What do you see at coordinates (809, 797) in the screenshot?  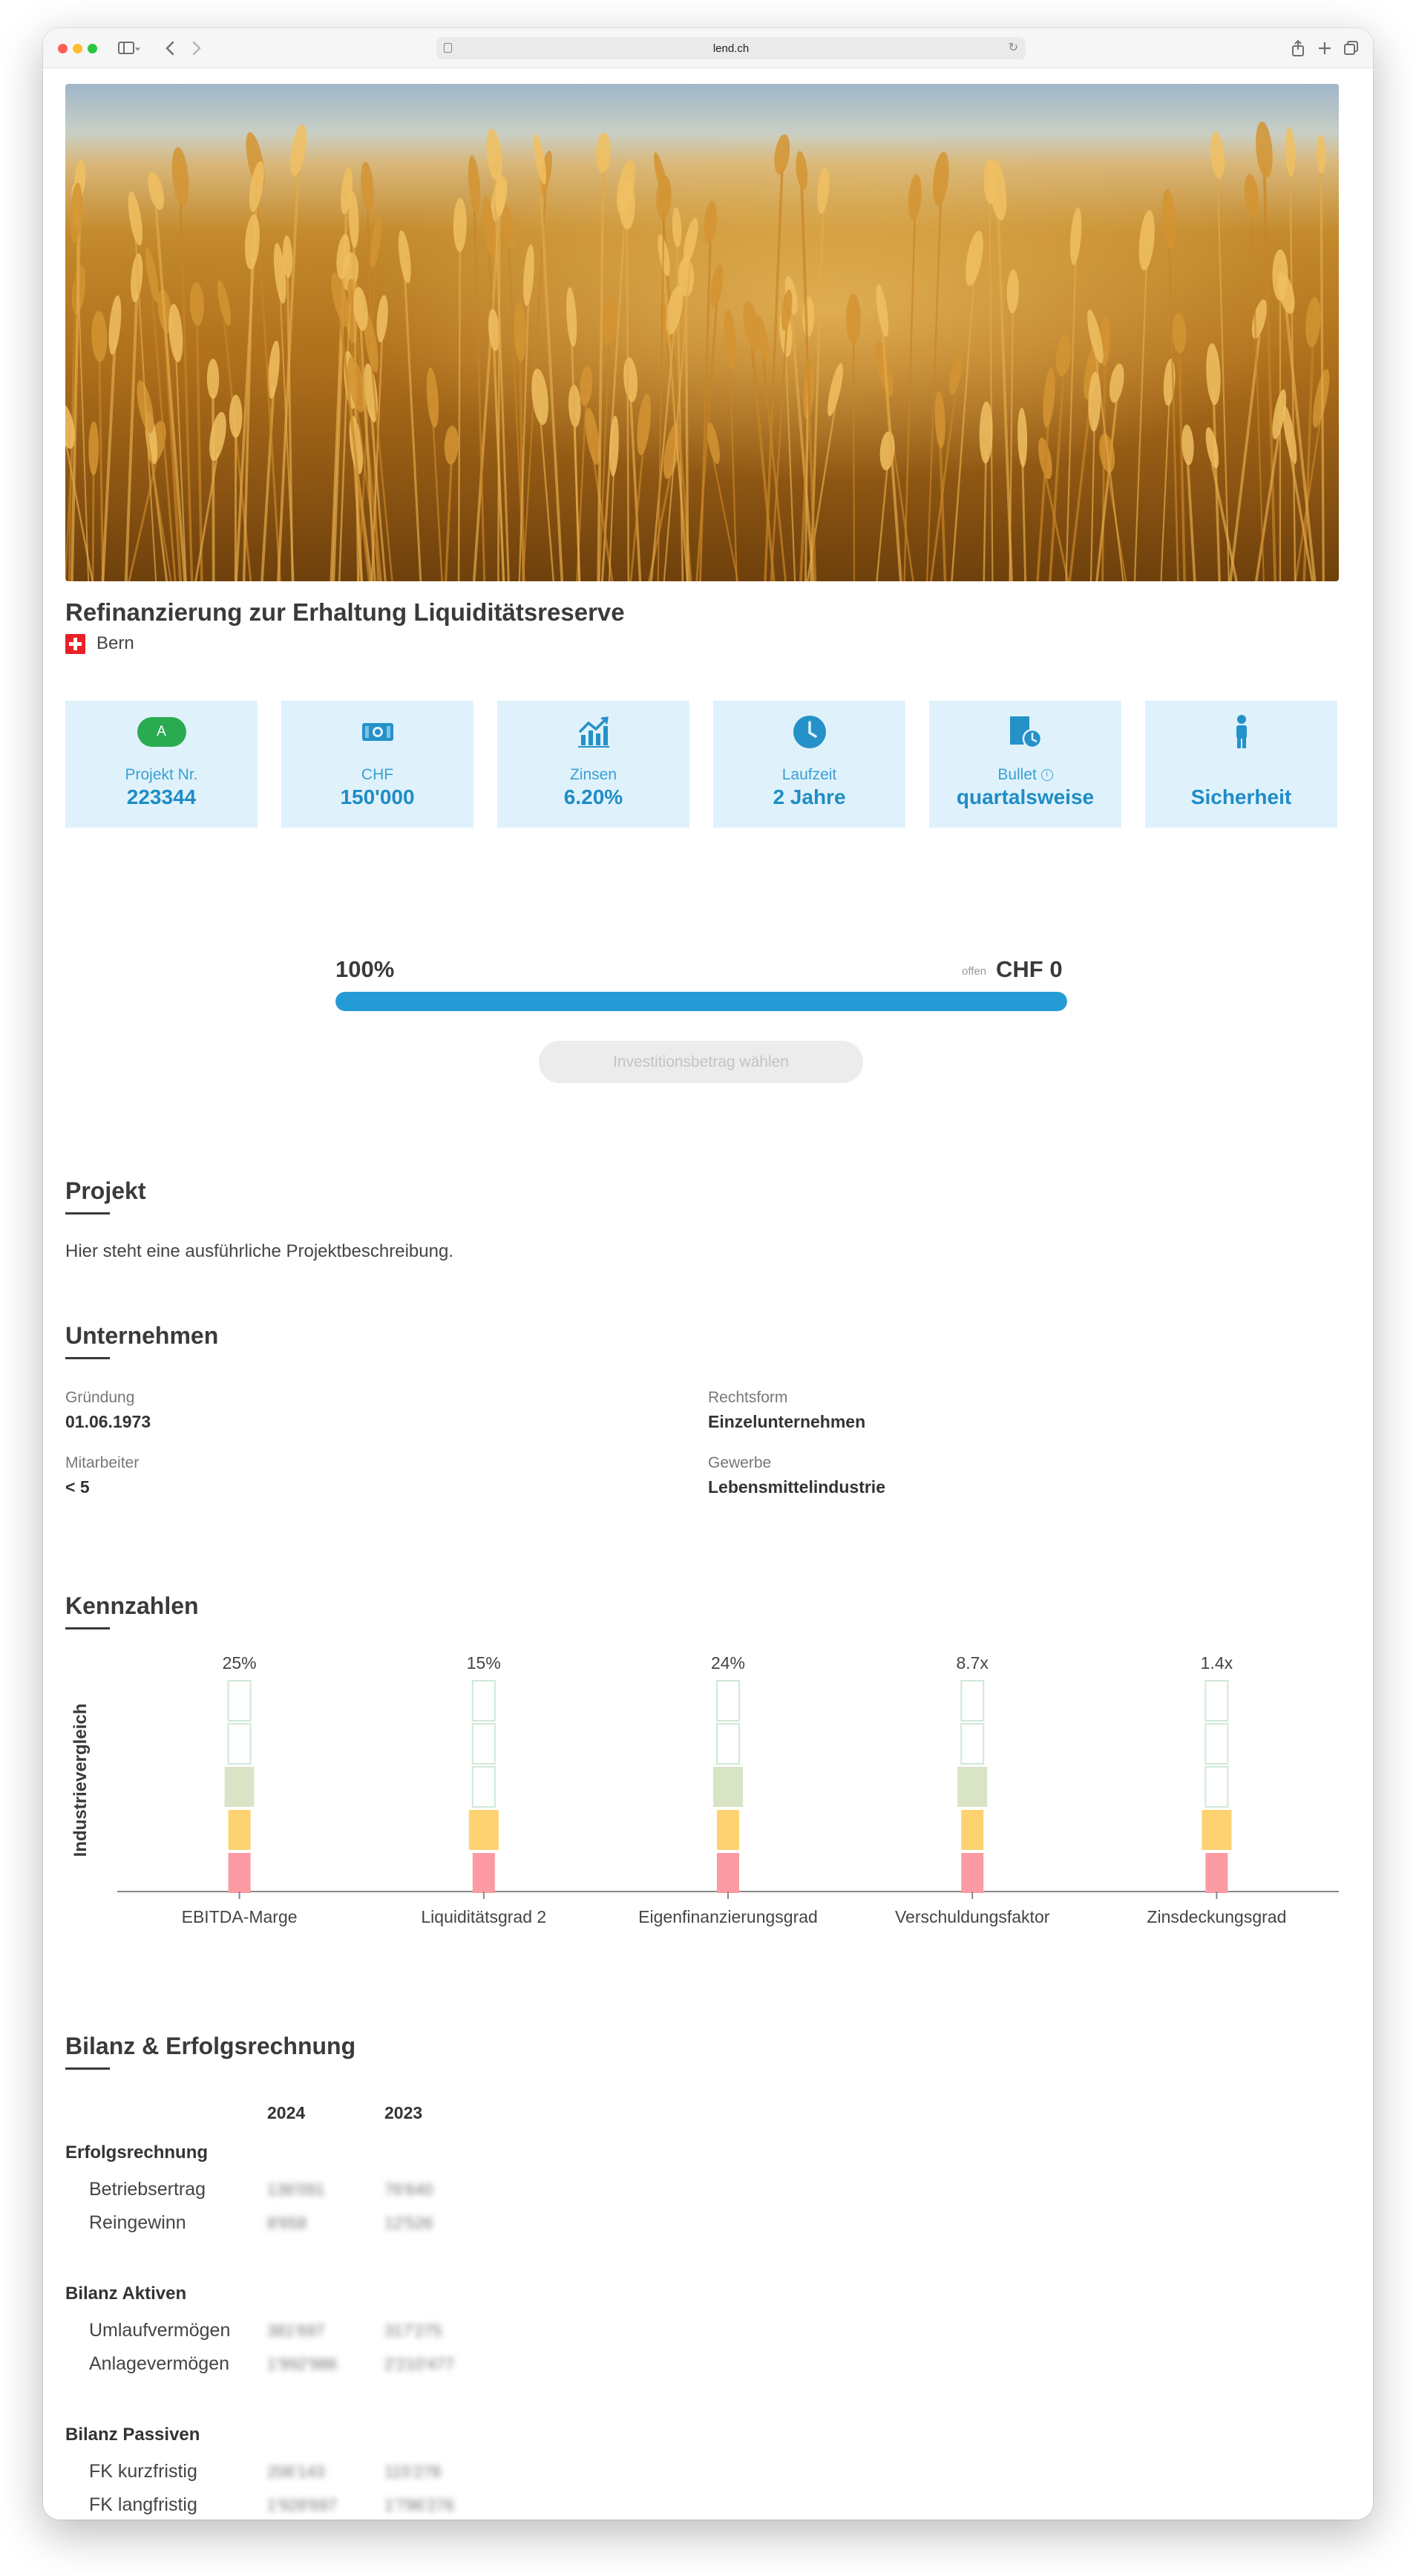 I see `card-value: 2 Jahre` at bounding box center [809, 797].